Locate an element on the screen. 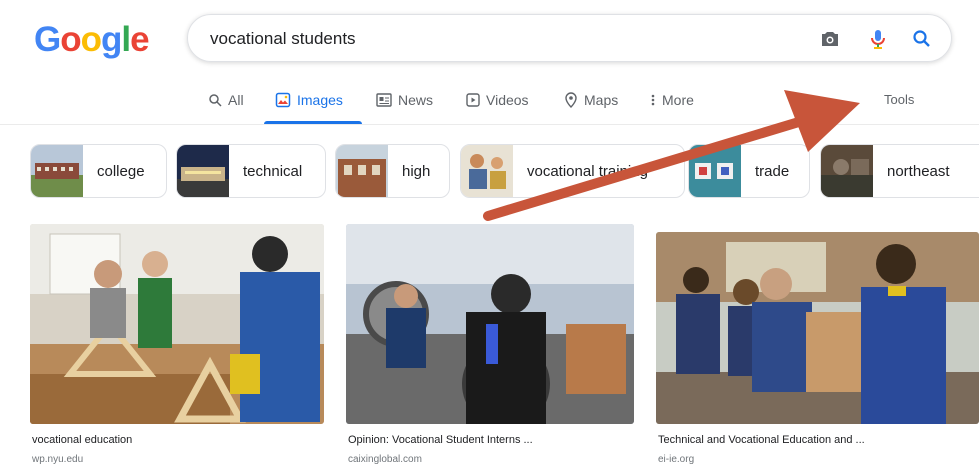 The image size is (979, 467). more-dots-icon is located at coordinates (653, 100).